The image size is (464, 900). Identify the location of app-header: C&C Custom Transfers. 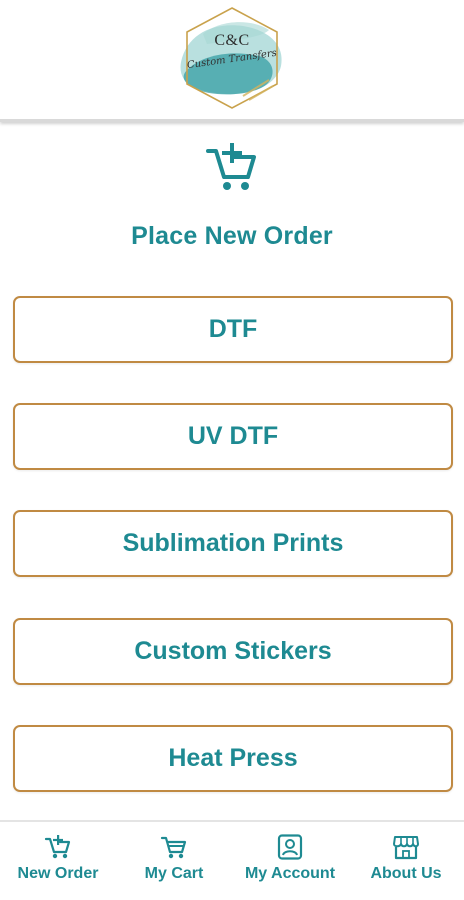
(232, 61).